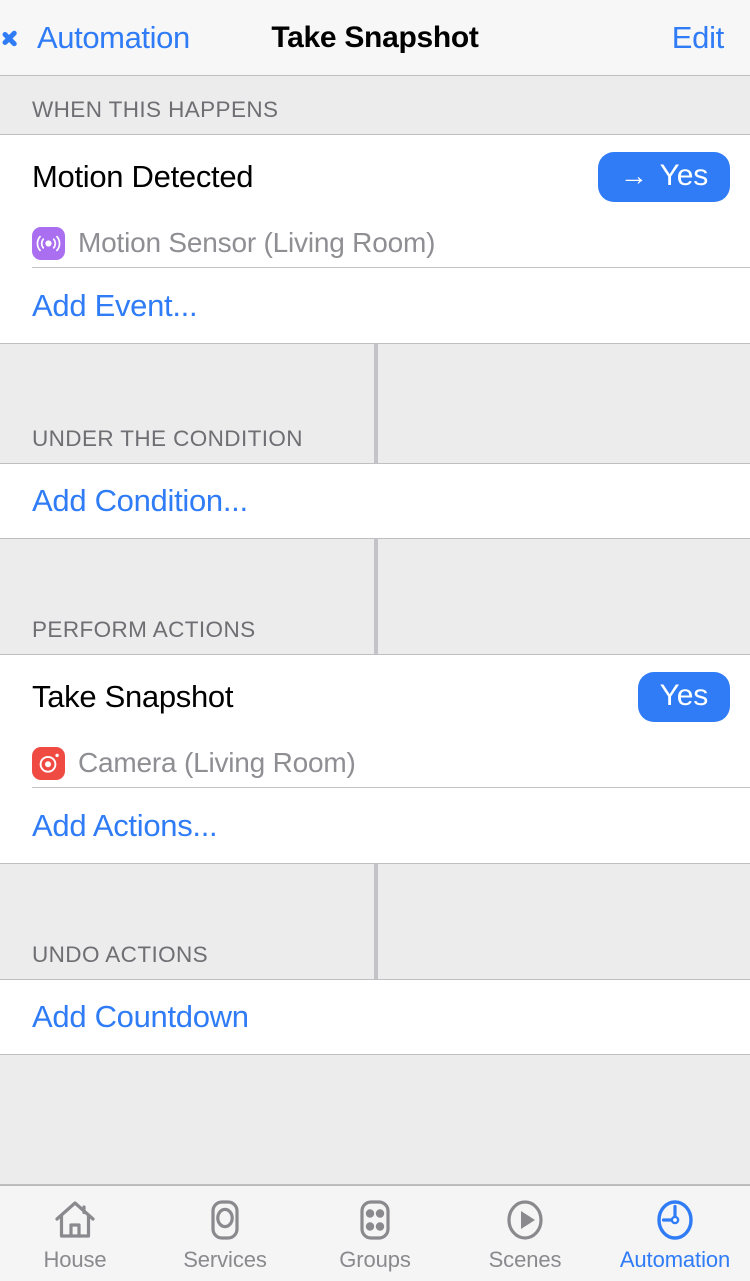 This screenshot has width=750, height=1281. What do you see at coordinates (155, 109) in the screenshot?
I see `section-header-label: WHEN THIS HAPPENS` at bounding box center [155, 109].